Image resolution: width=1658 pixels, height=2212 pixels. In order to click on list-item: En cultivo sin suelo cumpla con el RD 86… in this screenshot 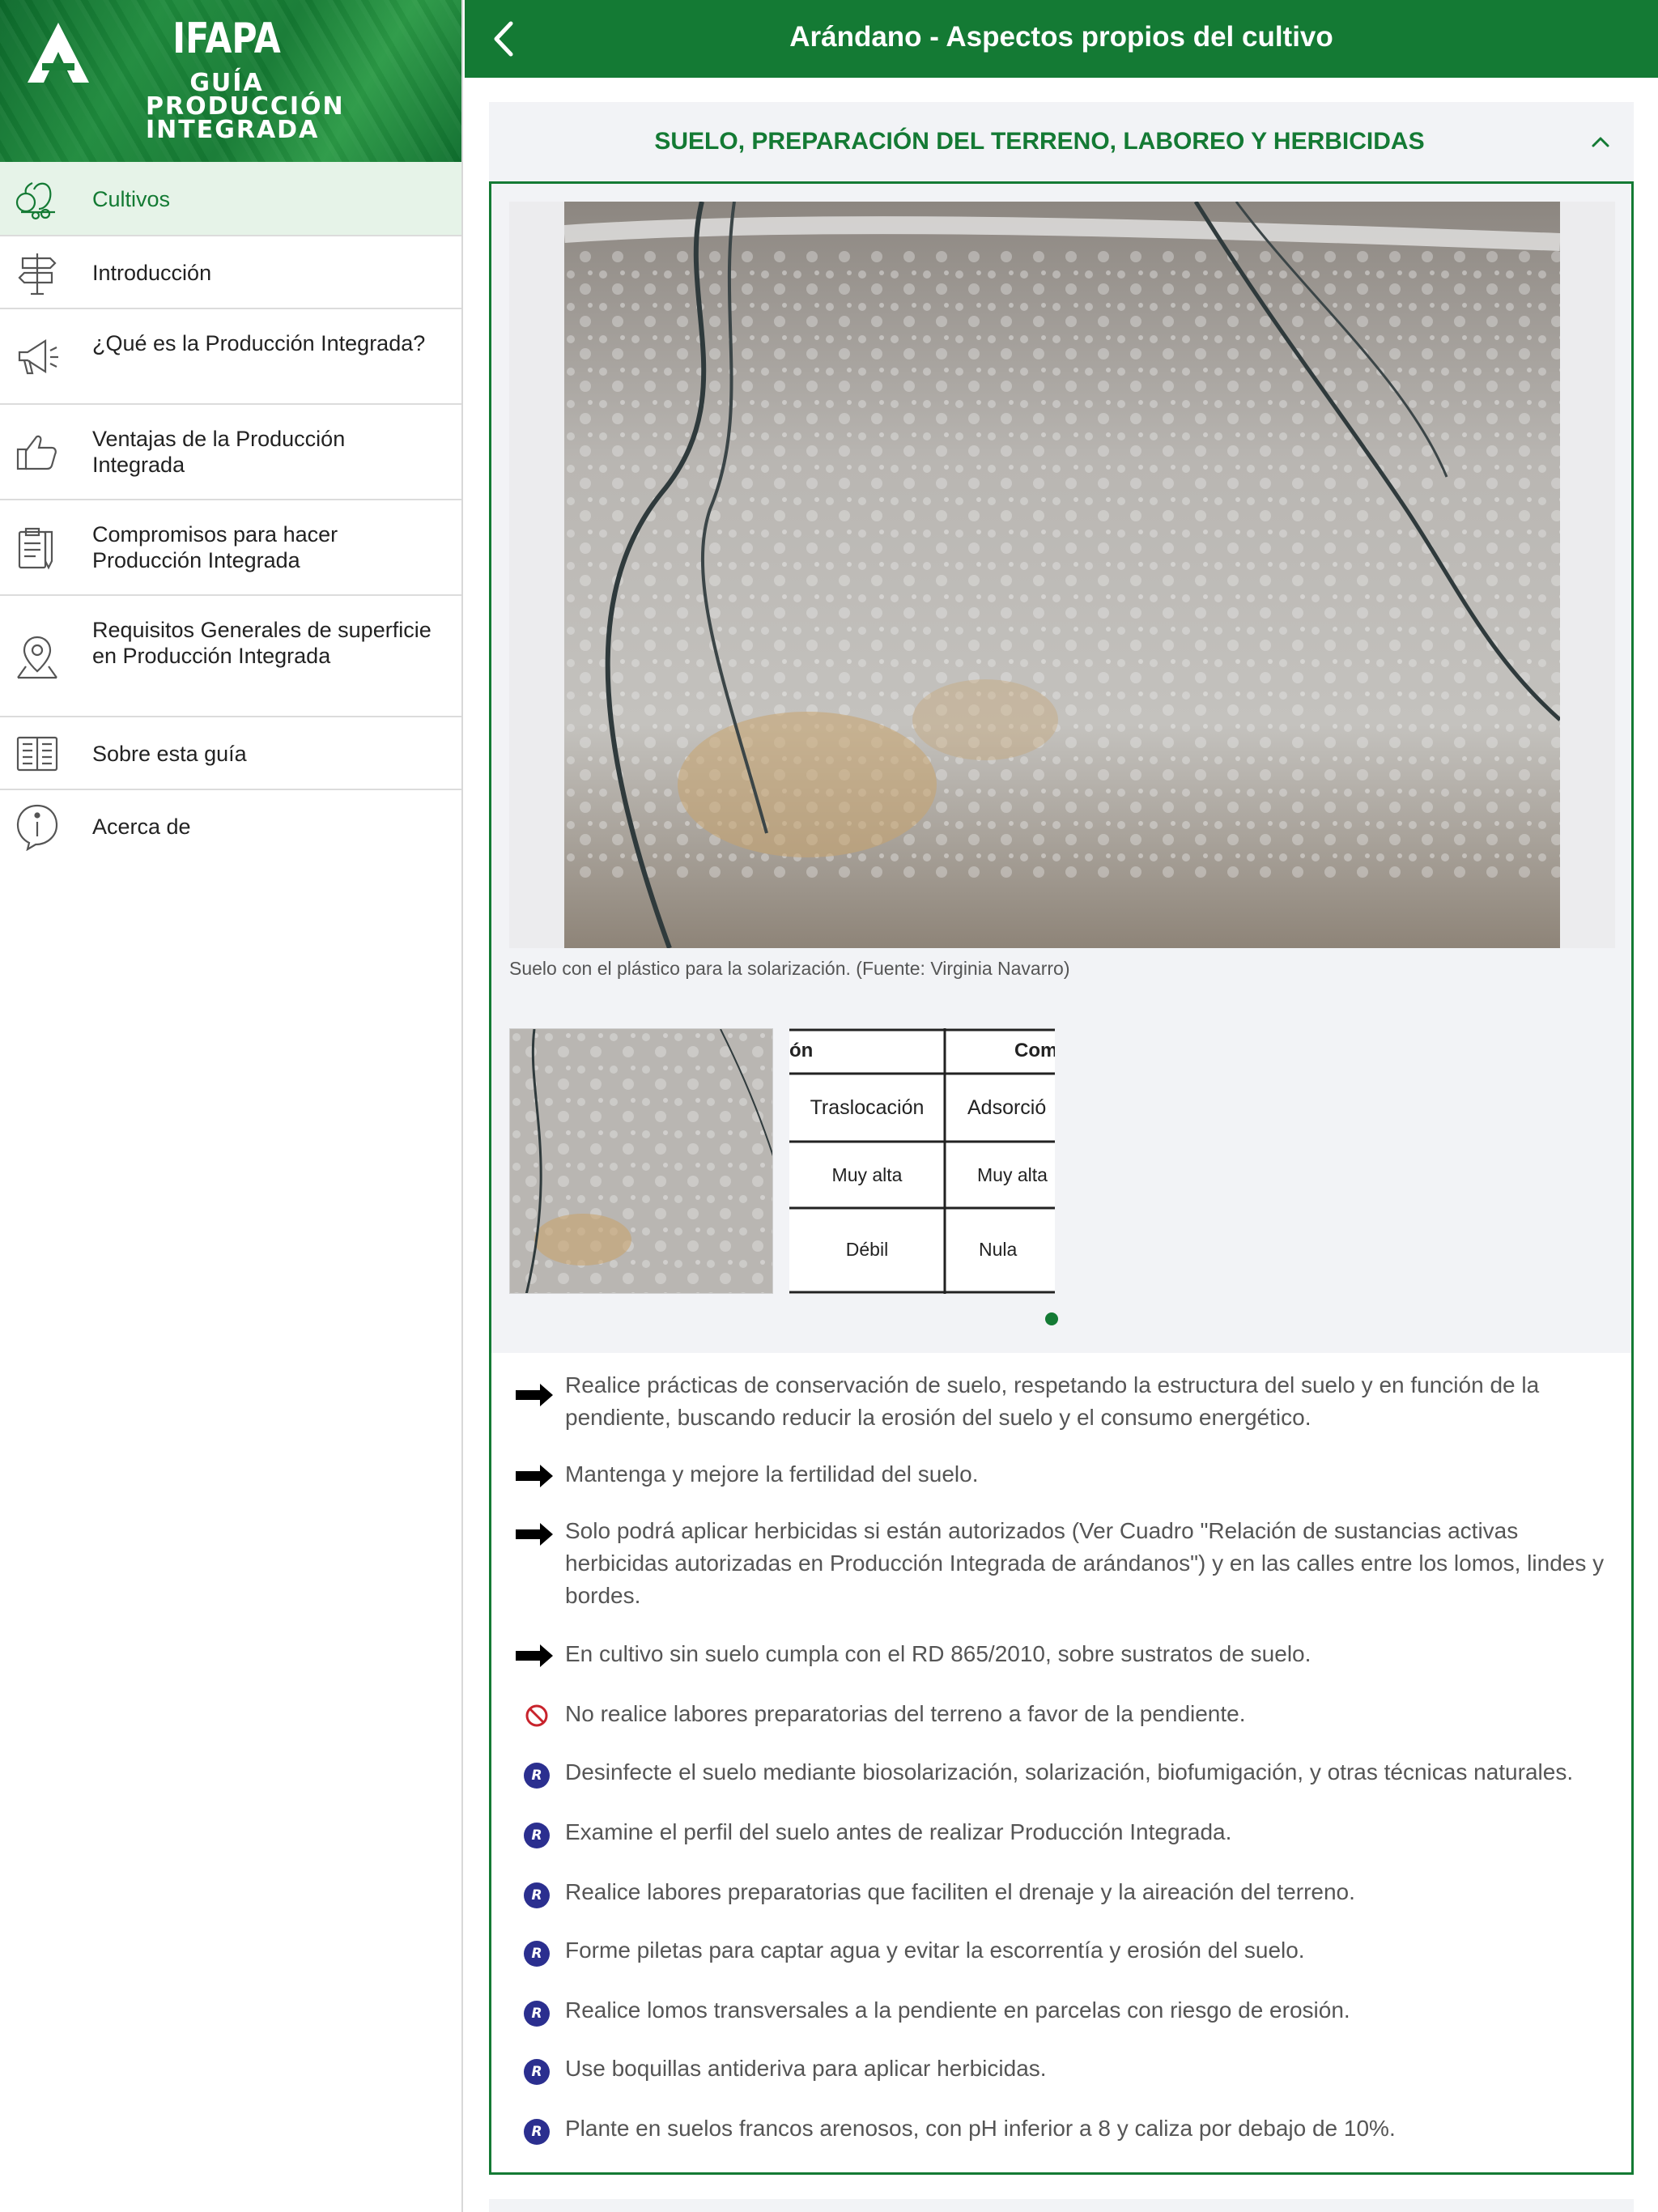, I will do `click(1061, 1654)`.